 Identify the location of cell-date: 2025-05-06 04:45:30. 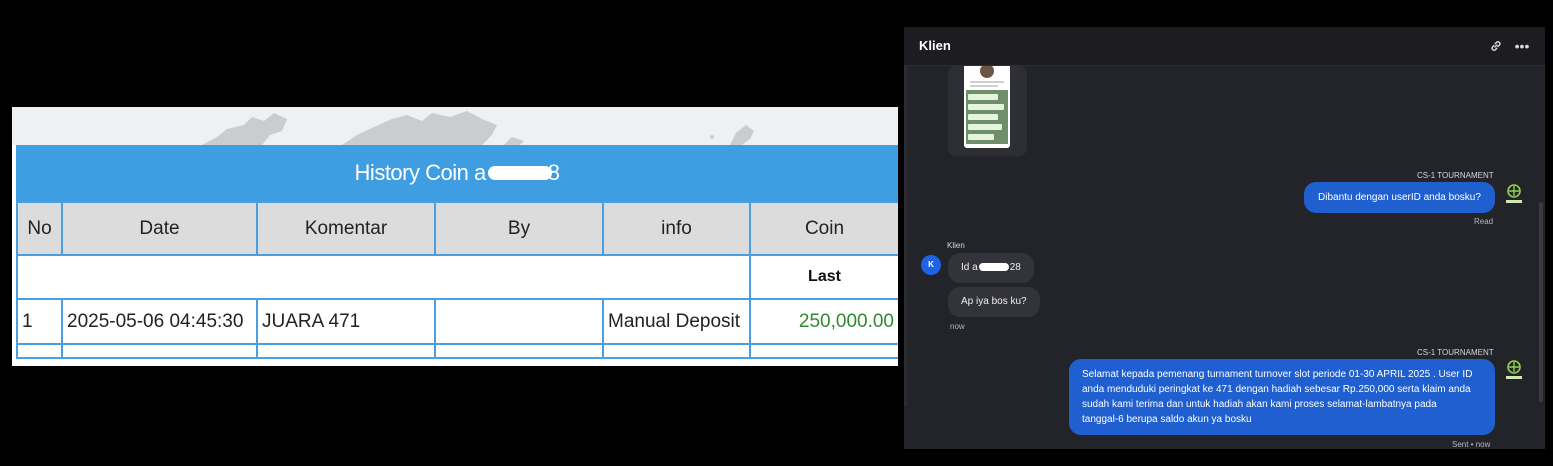
(159, 321).